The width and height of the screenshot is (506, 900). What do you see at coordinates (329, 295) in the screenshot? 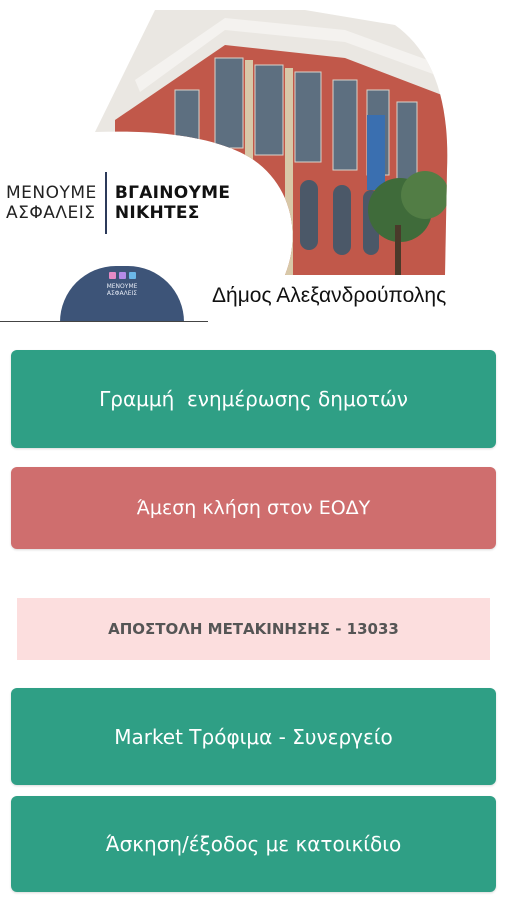
I see `municipality-name: Δήμος Αλεξανδρούπολης` at bounding box center [329, 295].